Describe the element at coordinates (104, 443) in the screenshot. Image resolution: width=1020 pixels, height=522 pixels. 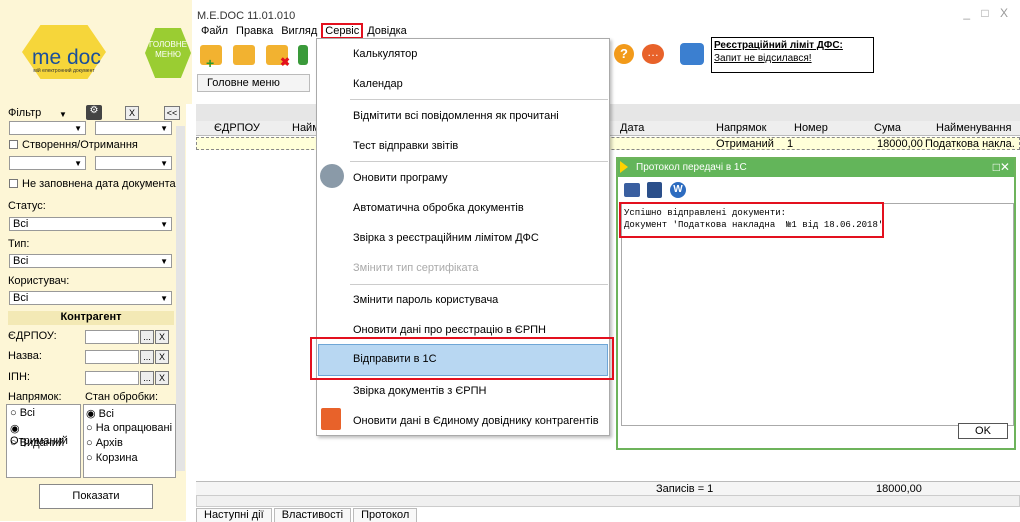
I see `processing-archive-radio: ○ Архів` at that location.